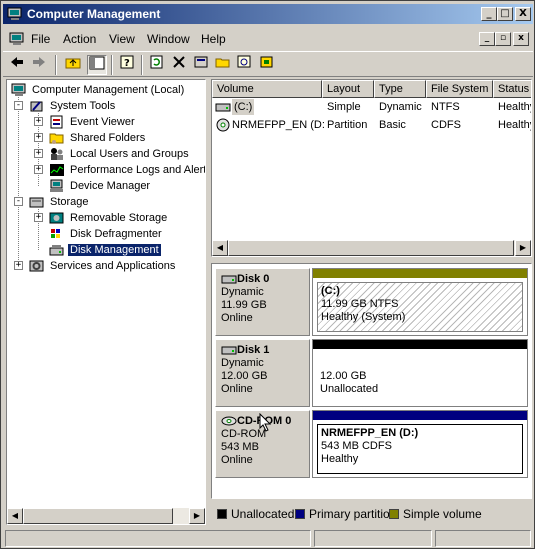 Image resolution: width=535 pixels, height=549 pixels. I want to click on tree-item-system-tools: System Tools, so click(73, 106).